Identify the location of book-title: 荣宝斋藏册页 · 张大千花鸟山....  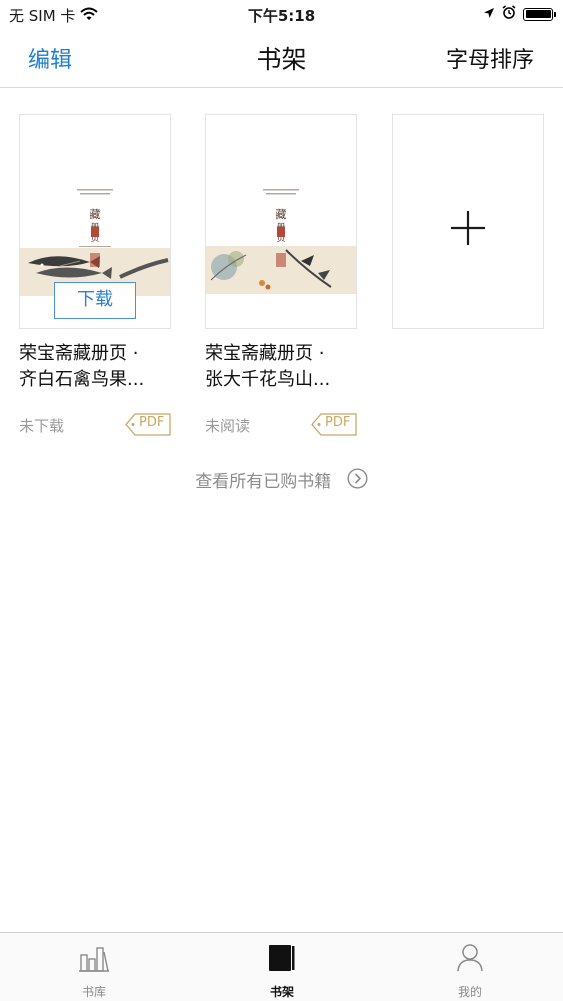
(281, 367).